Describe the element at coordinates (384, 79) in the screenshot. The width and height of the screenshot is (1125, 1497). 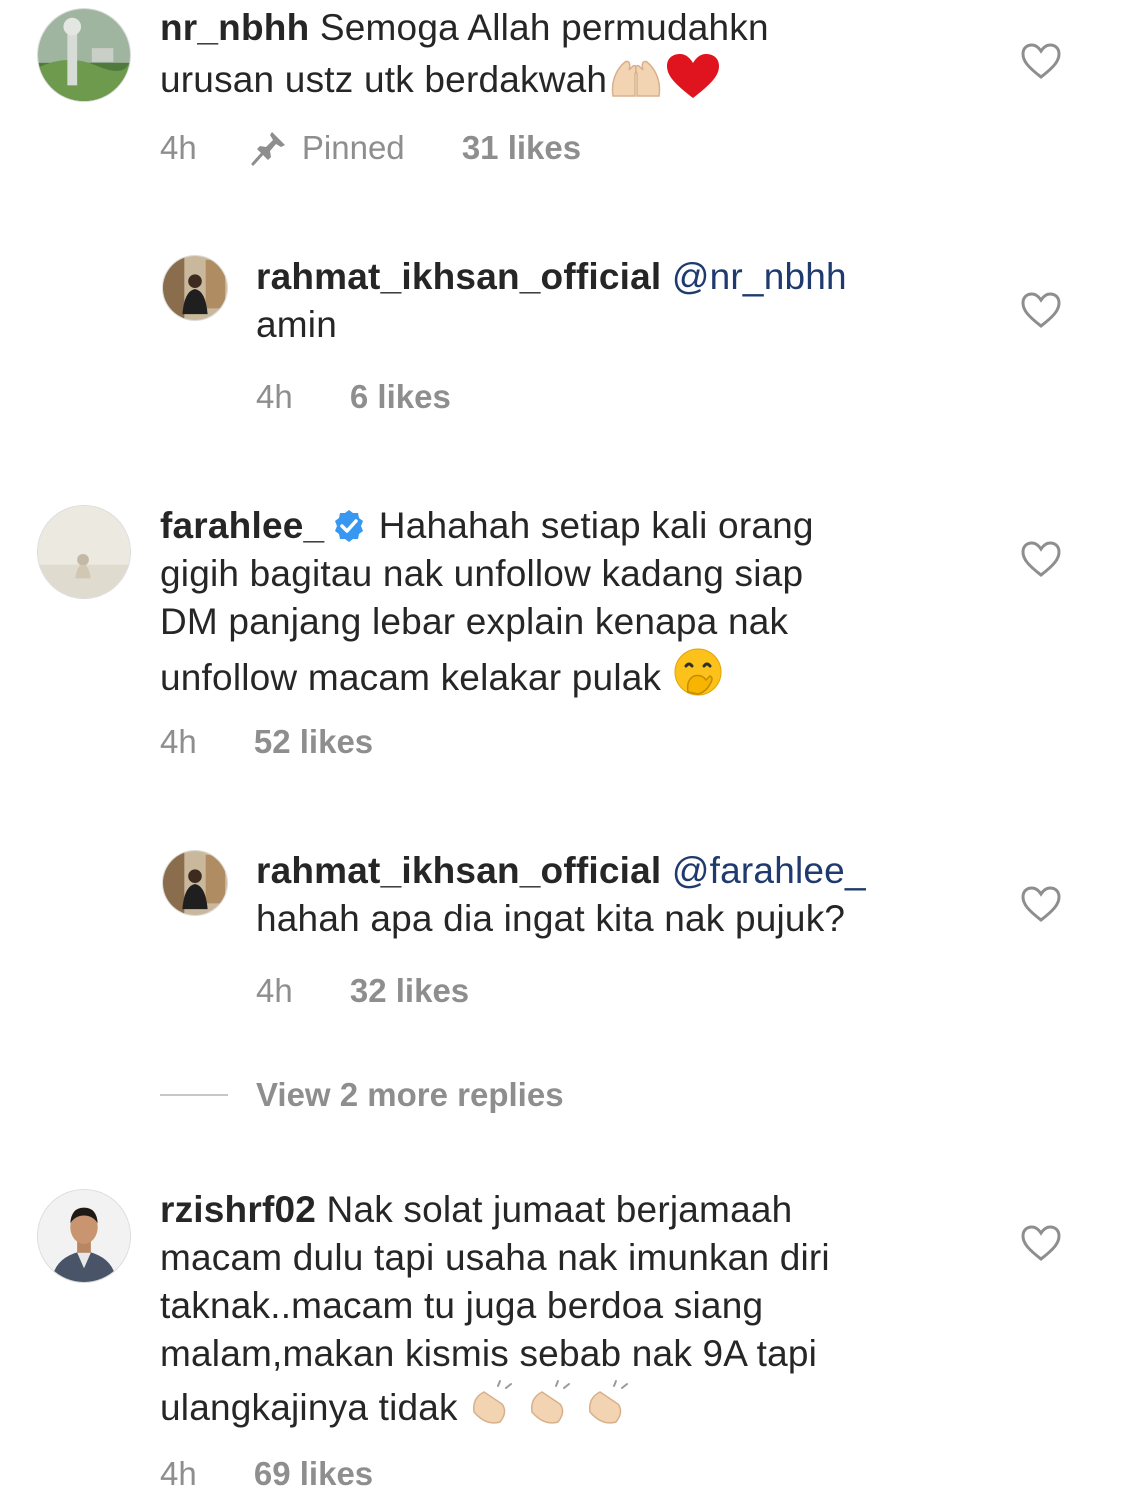
I see `comment-body-line2: urusan ustz utk berdakwah` at that location.